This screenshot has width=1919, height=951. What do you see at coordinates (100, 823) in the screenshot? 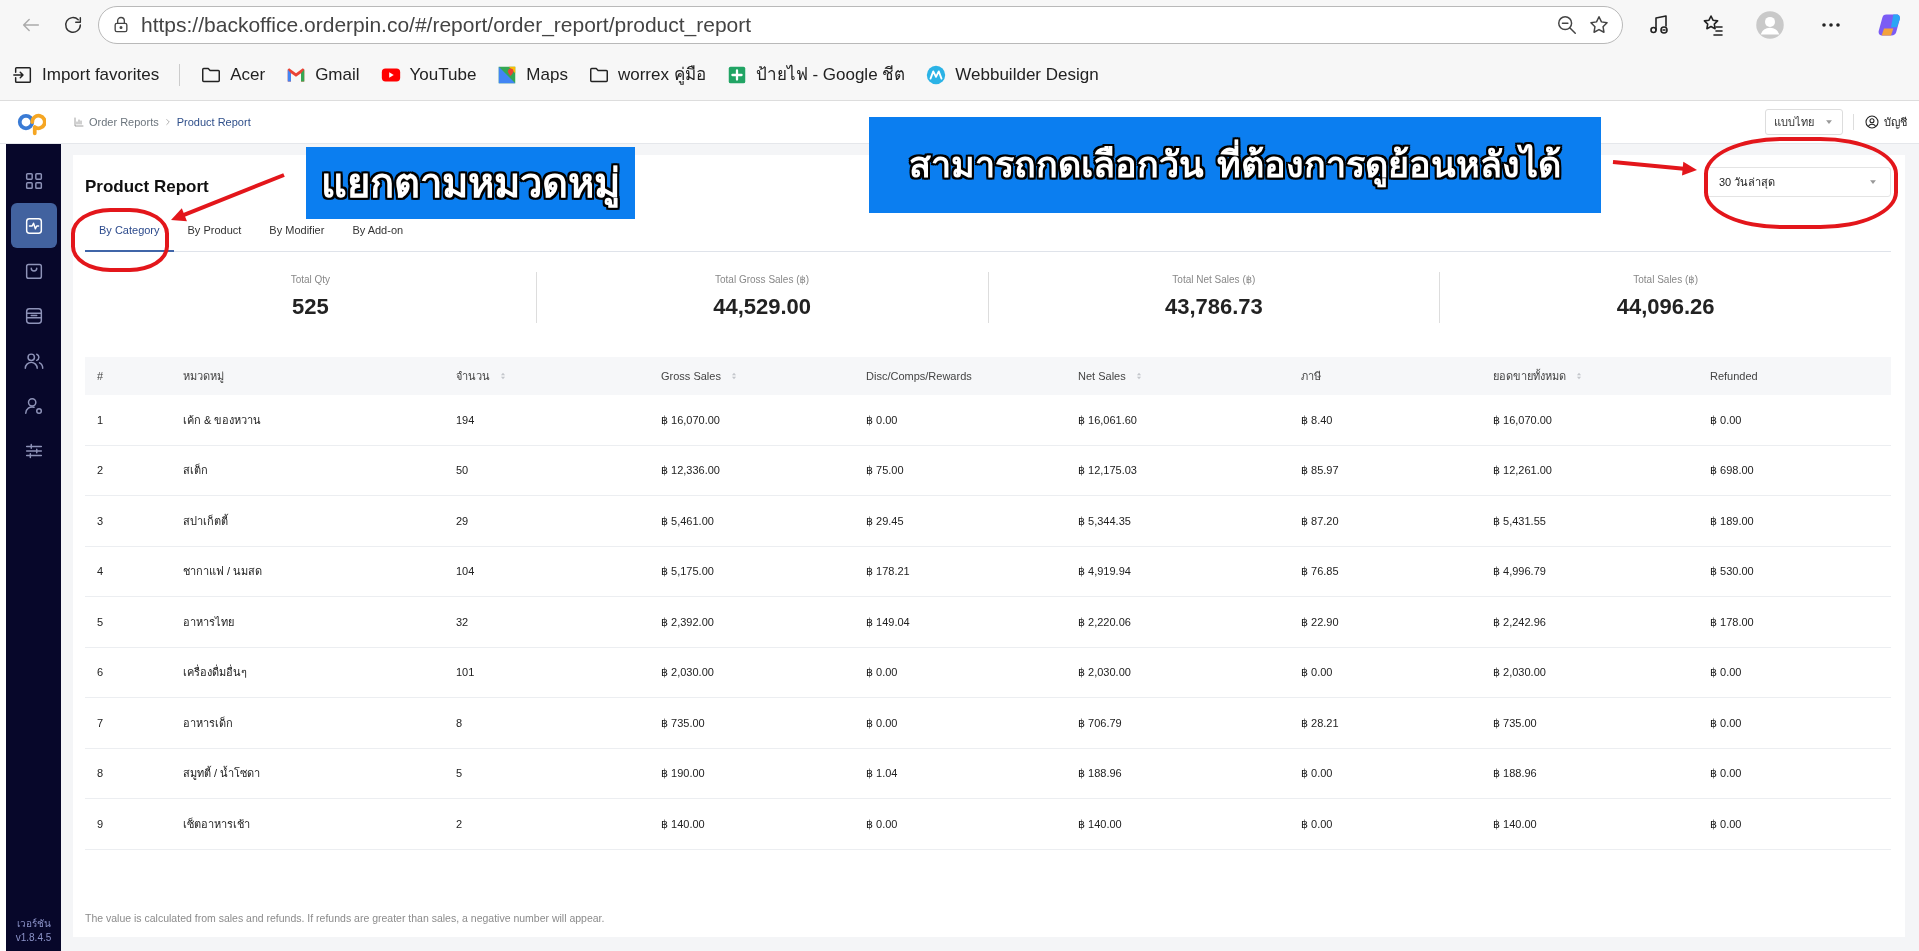
I see `table-cell: 9` at bounding box center [100, 823].